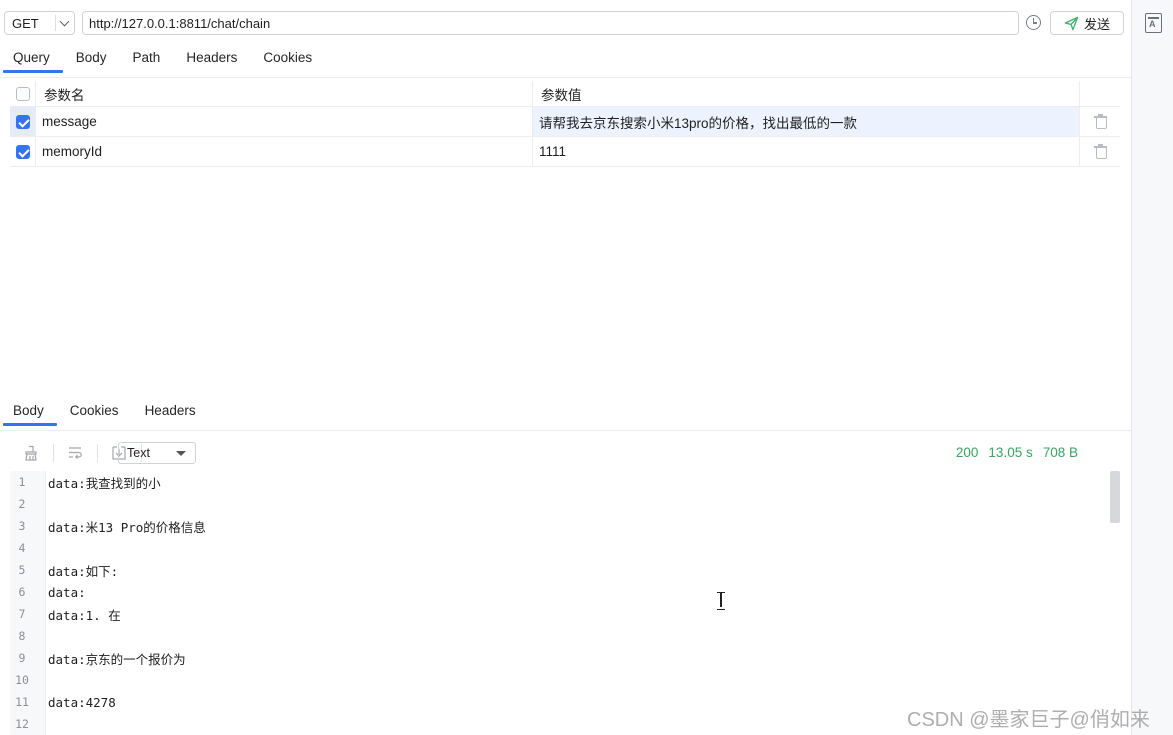  What do you see at coordinates (31, 57) in the screenshot?
I see `tab-query: Query` at bounding box center [31, 57].